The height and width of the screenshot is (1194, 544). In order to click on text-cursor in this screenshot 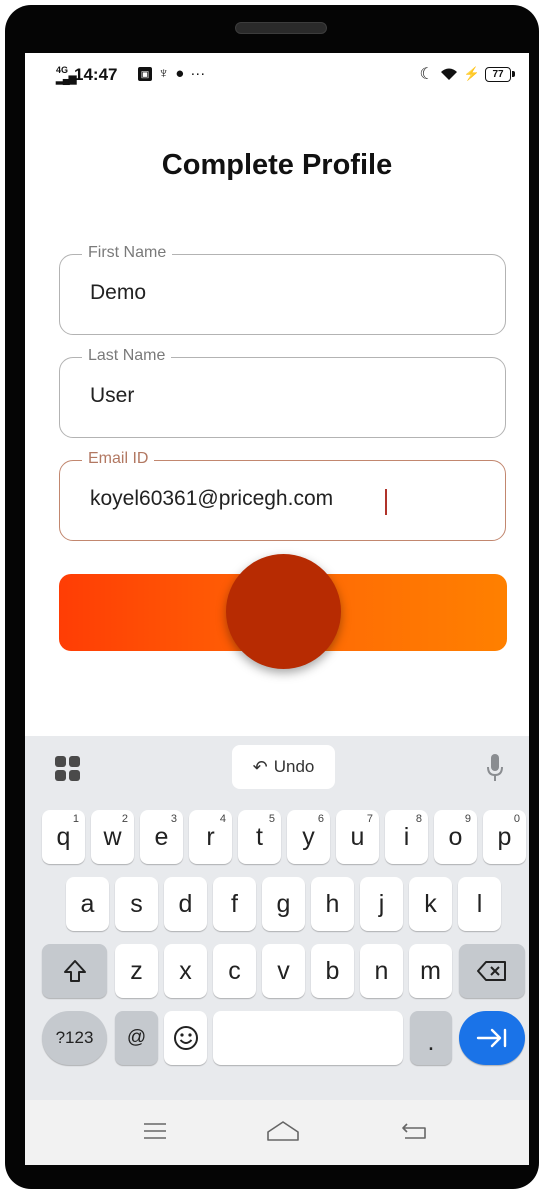, I will do `click(386, 502)`.